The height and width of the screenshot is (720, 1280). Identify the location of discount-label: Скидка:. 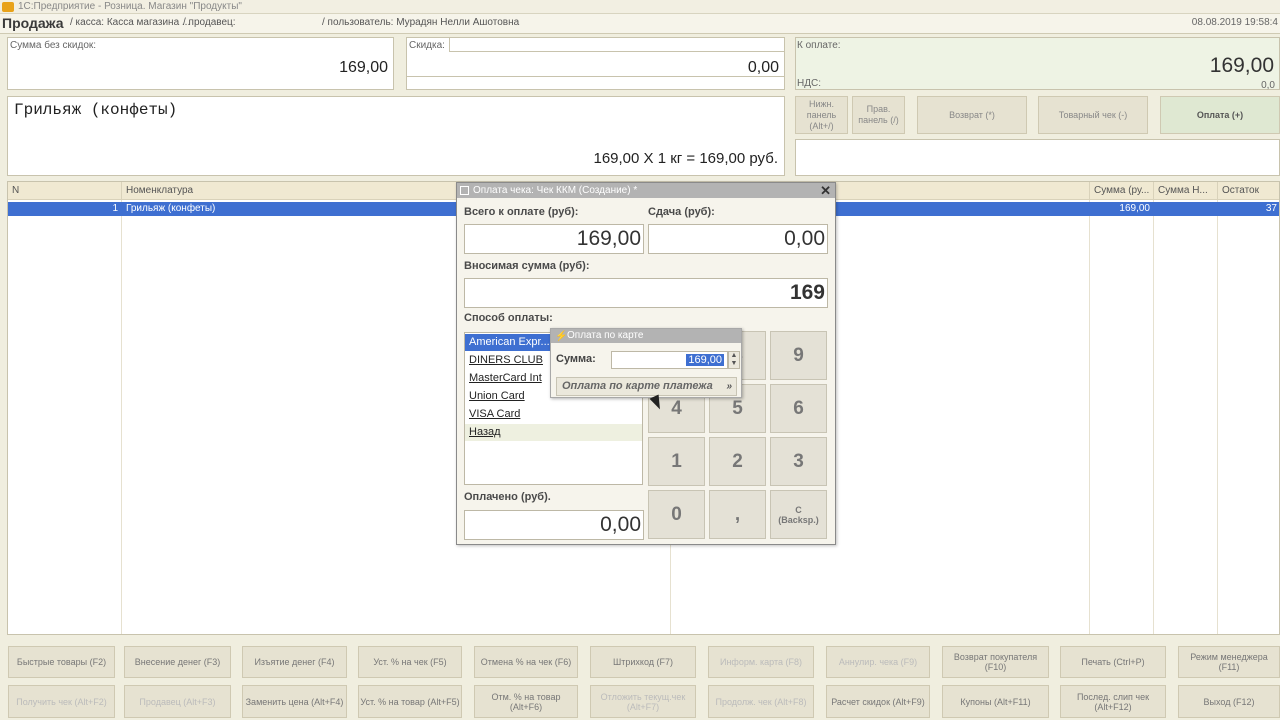
(427, 45).